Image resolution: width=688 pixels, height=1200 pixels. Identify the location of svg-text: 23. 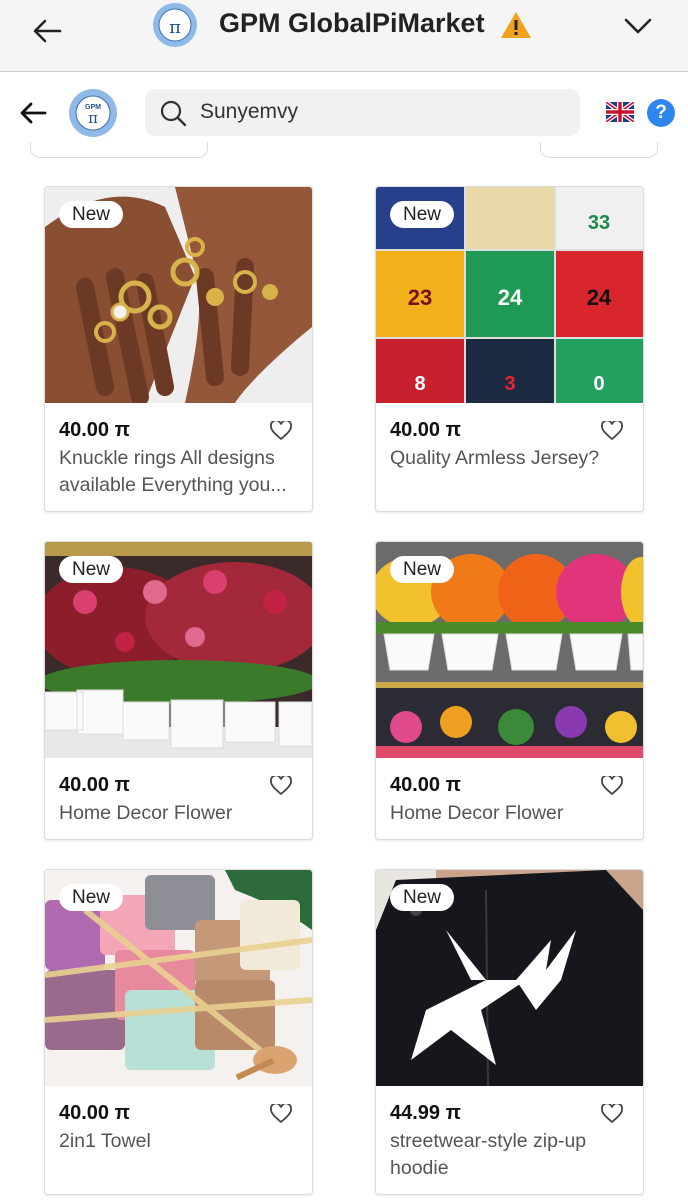
(420, 297).